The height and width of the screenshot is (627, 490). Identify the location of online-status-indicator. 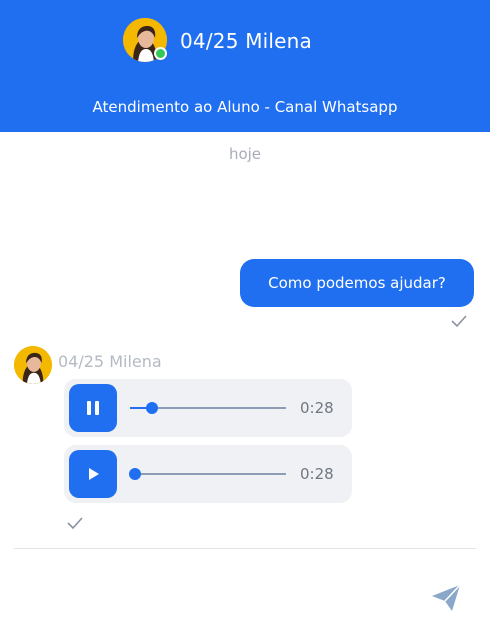
(160, 53).